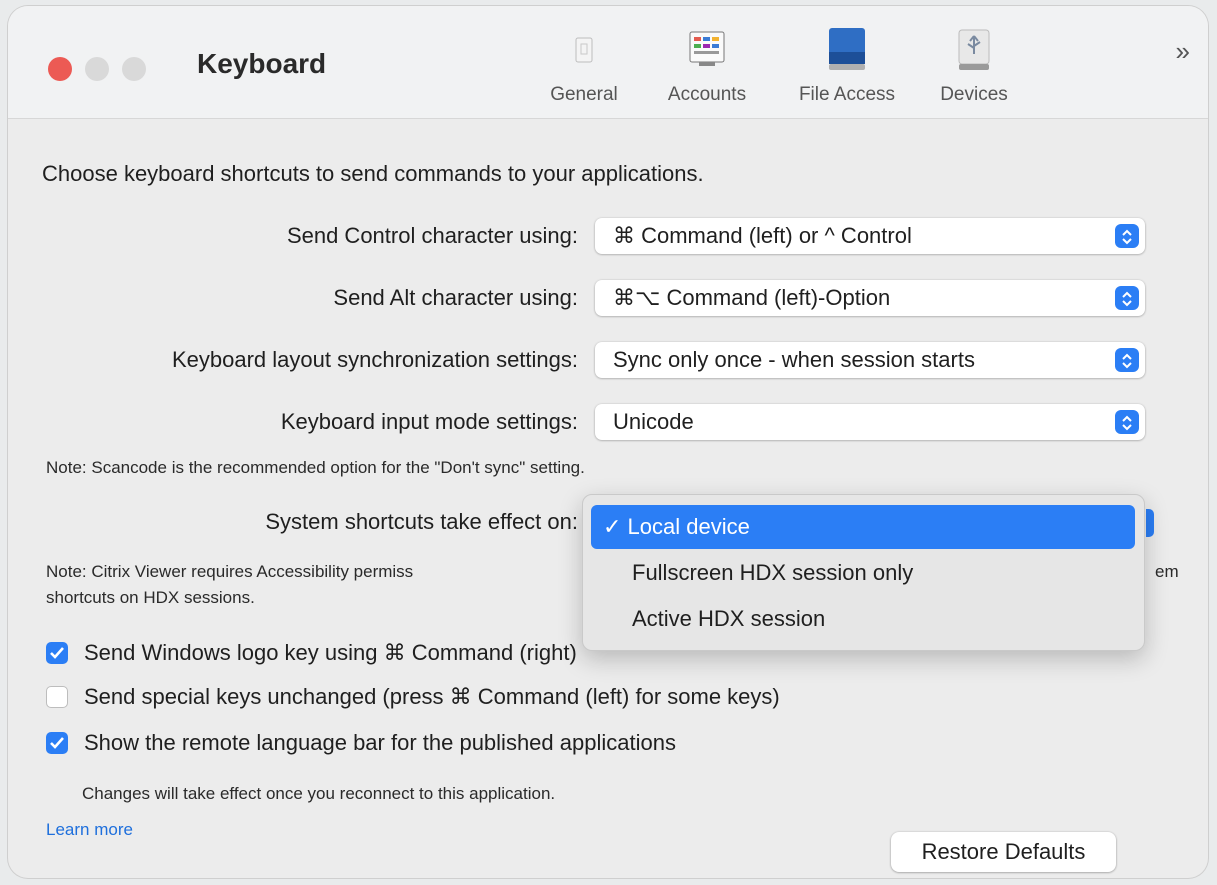 The image size is (1217, 885). I want to click on menu-item-active-hdx: Active HDX session, so click(728, 619).